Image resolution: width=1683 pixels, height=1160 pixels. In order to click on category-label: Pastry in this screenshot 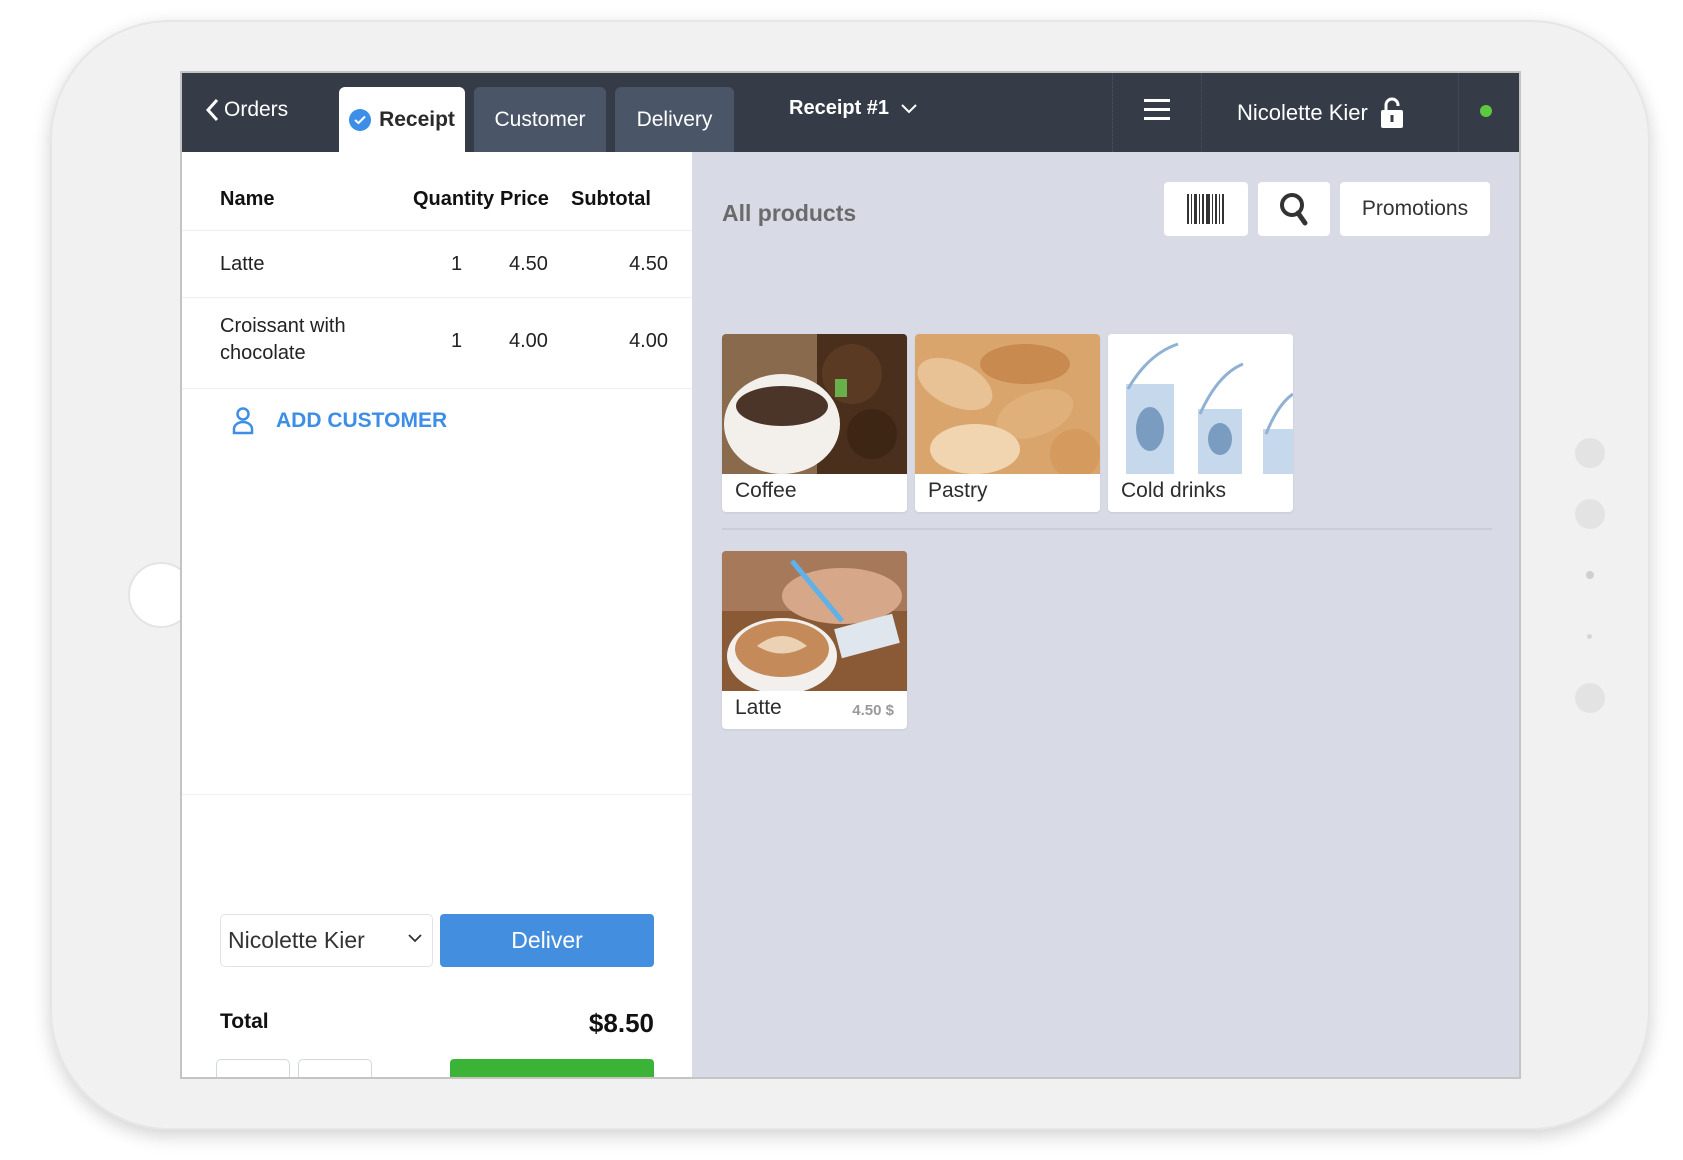, I will do `click(958, 490)`.